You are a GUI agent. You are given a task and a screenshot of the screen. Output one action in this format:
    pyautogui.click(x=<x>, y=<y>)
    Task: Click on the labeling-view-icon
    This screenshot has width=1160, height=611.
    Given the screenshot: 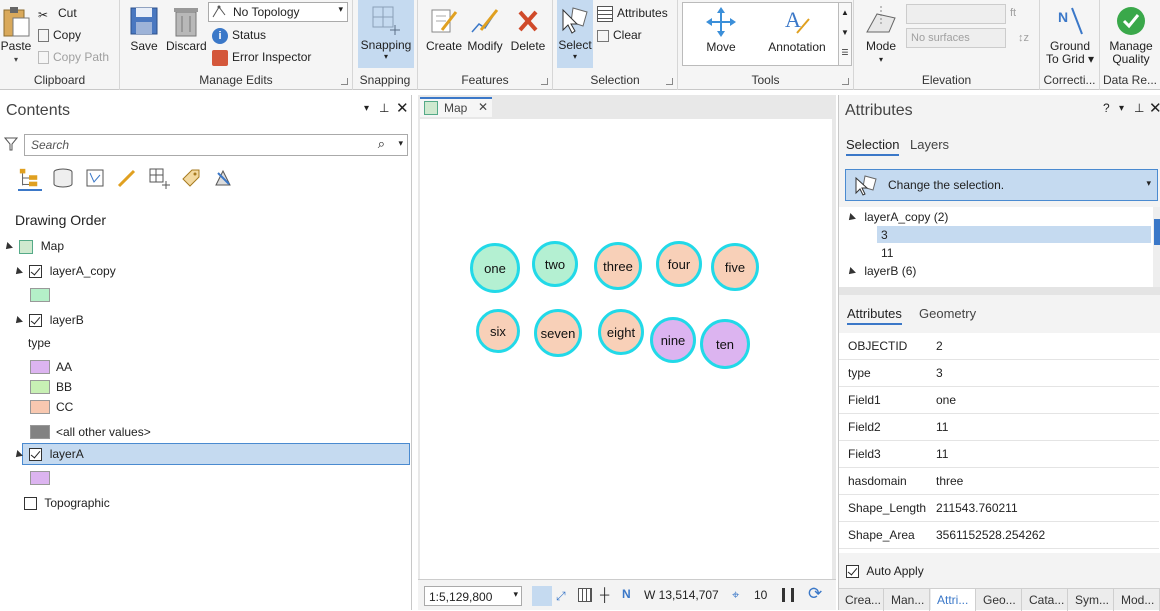 What is the action you would take?
    pyautogui.click(x=191, y=178)
    